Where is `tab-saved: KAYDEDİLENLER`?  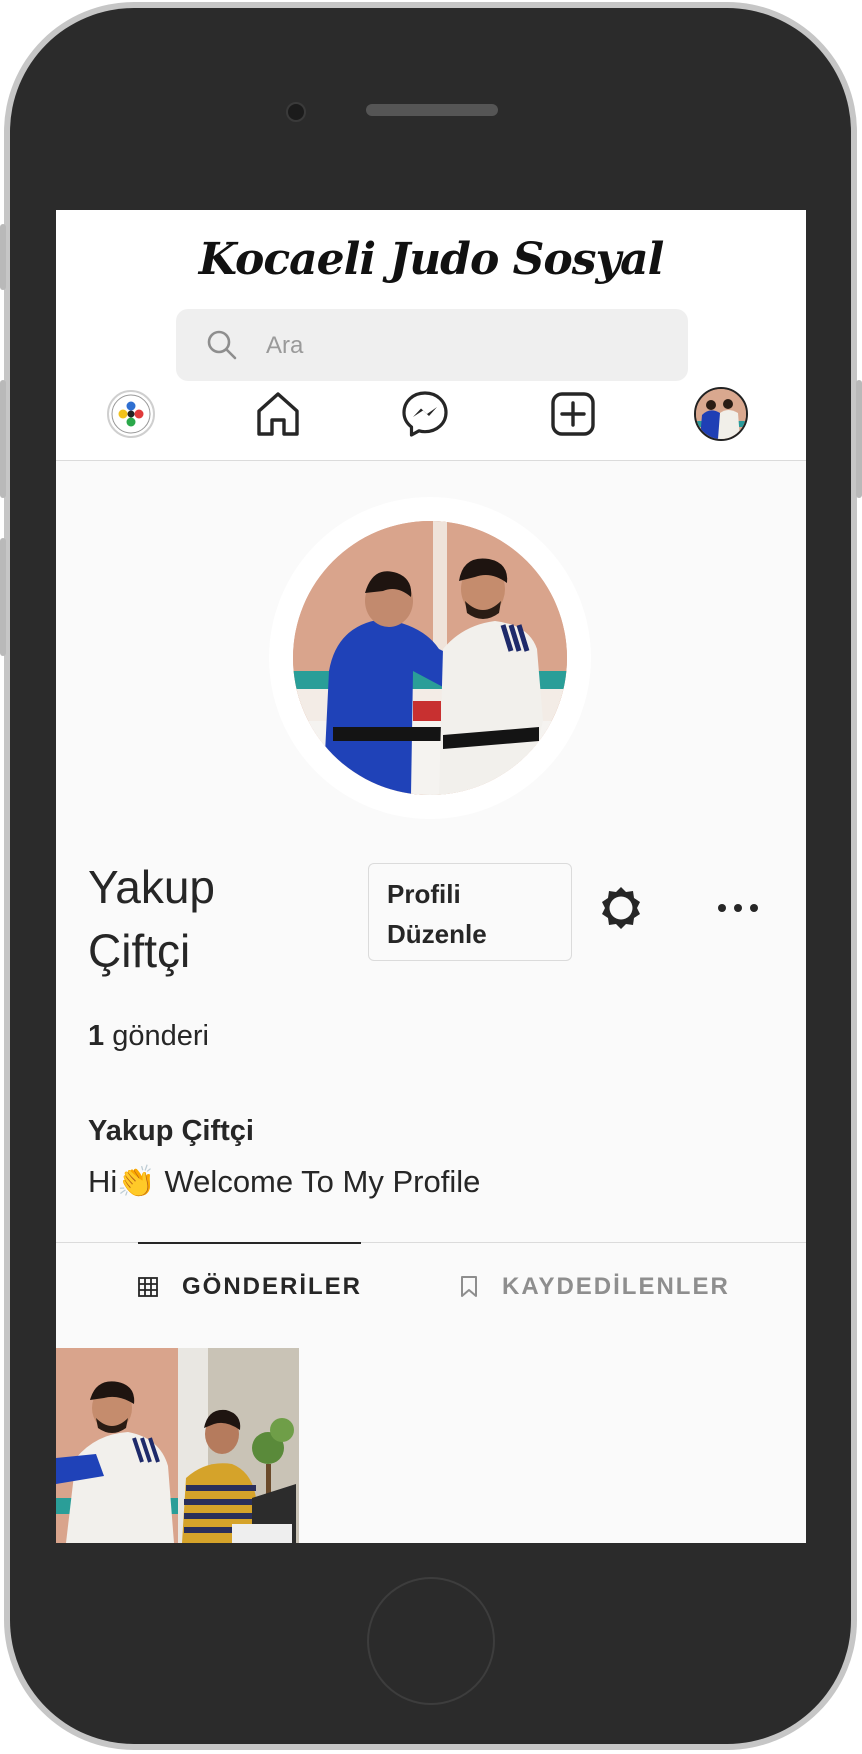 tab-saved: KAYDEDİLENLER is located at coordinates (595, 1287).